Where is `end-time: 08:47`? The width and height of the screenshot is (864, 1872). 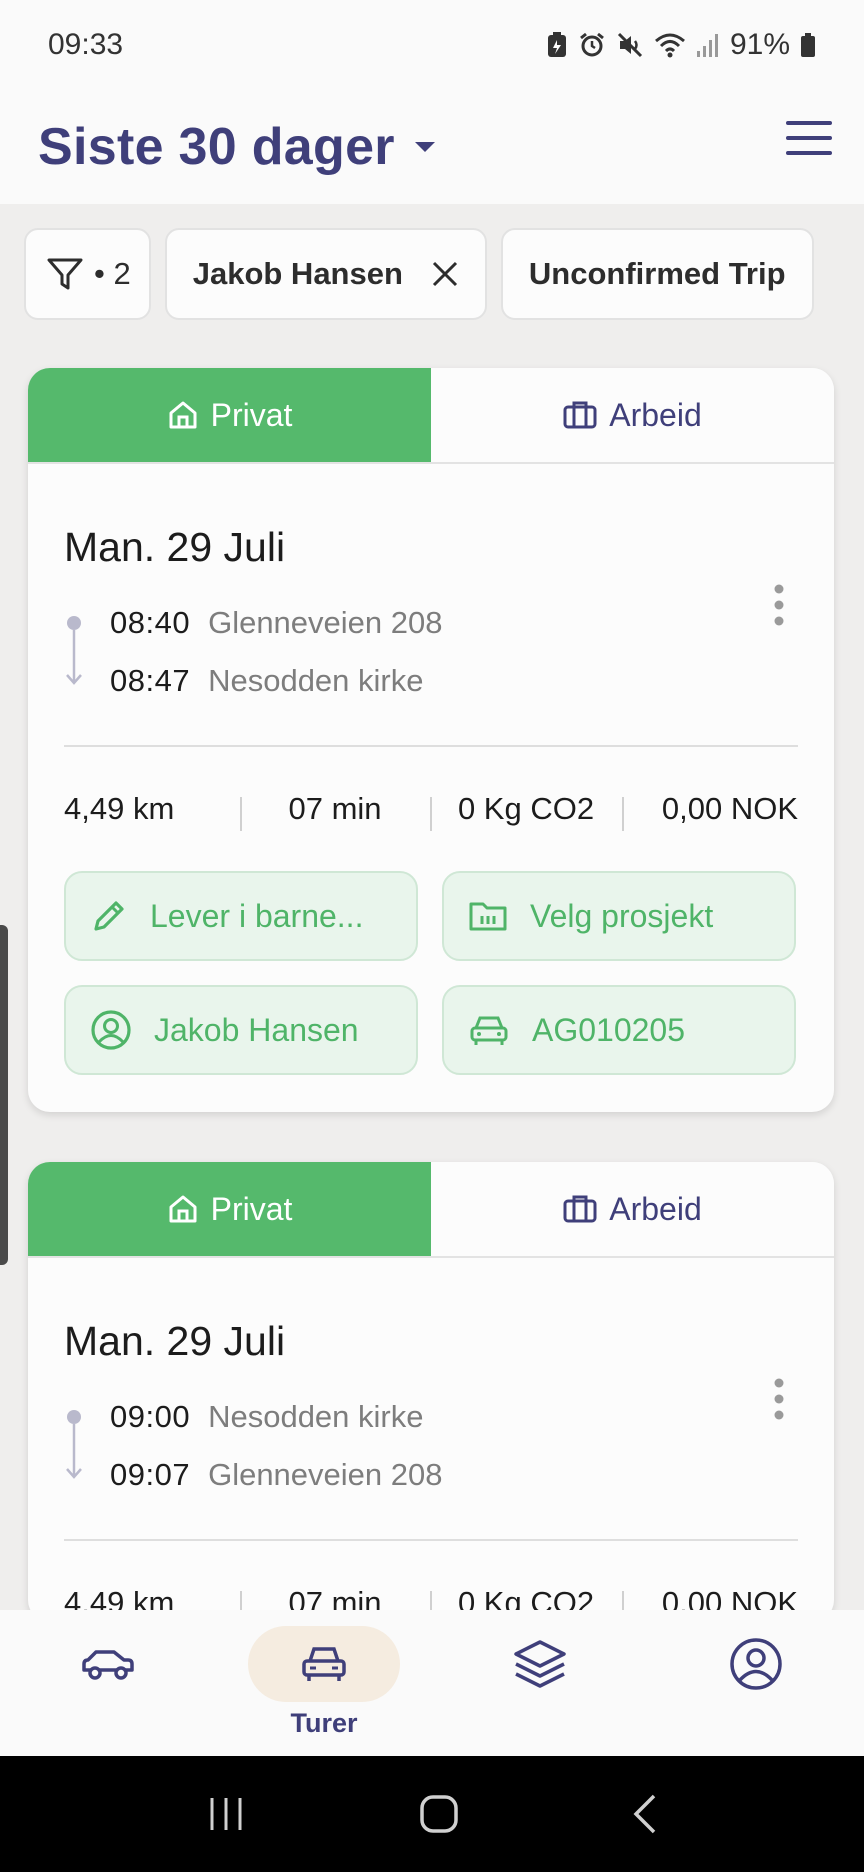 end-time: 08:47 is located at coordinates (150, 680).